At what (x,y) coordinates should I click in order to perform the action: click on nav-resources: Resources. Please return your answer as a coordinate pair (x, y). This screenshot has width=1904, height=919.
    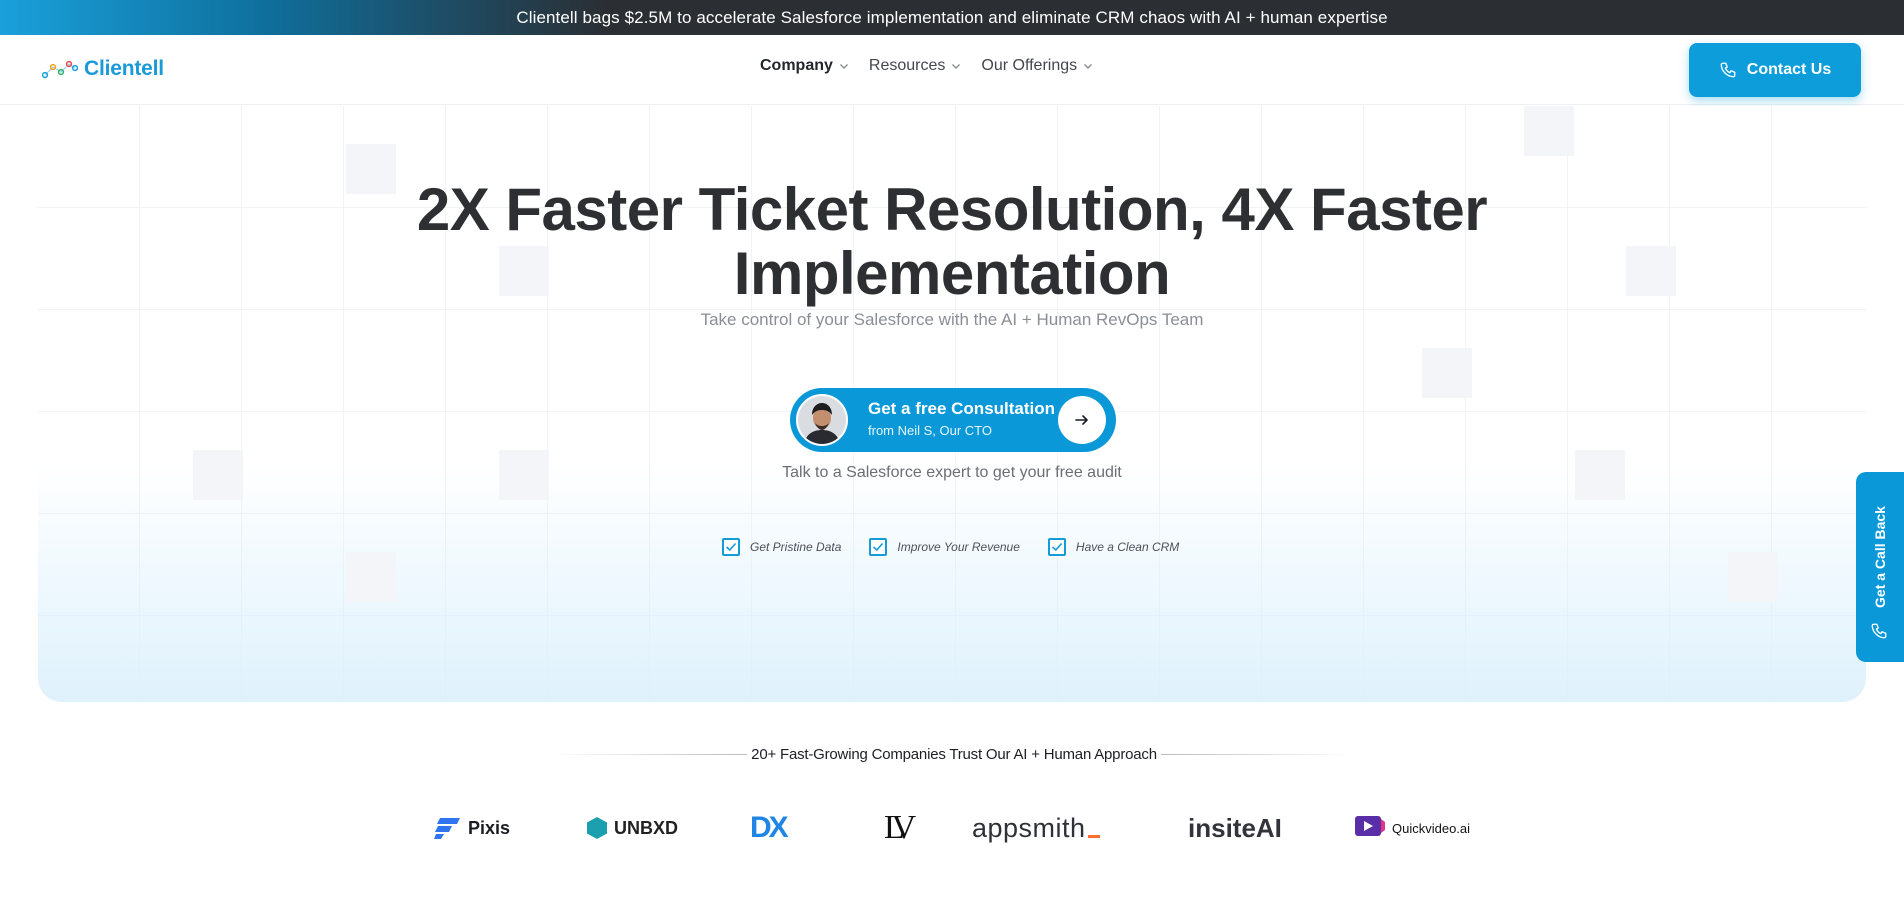
    Looking at the image, I should click on (915, 66).